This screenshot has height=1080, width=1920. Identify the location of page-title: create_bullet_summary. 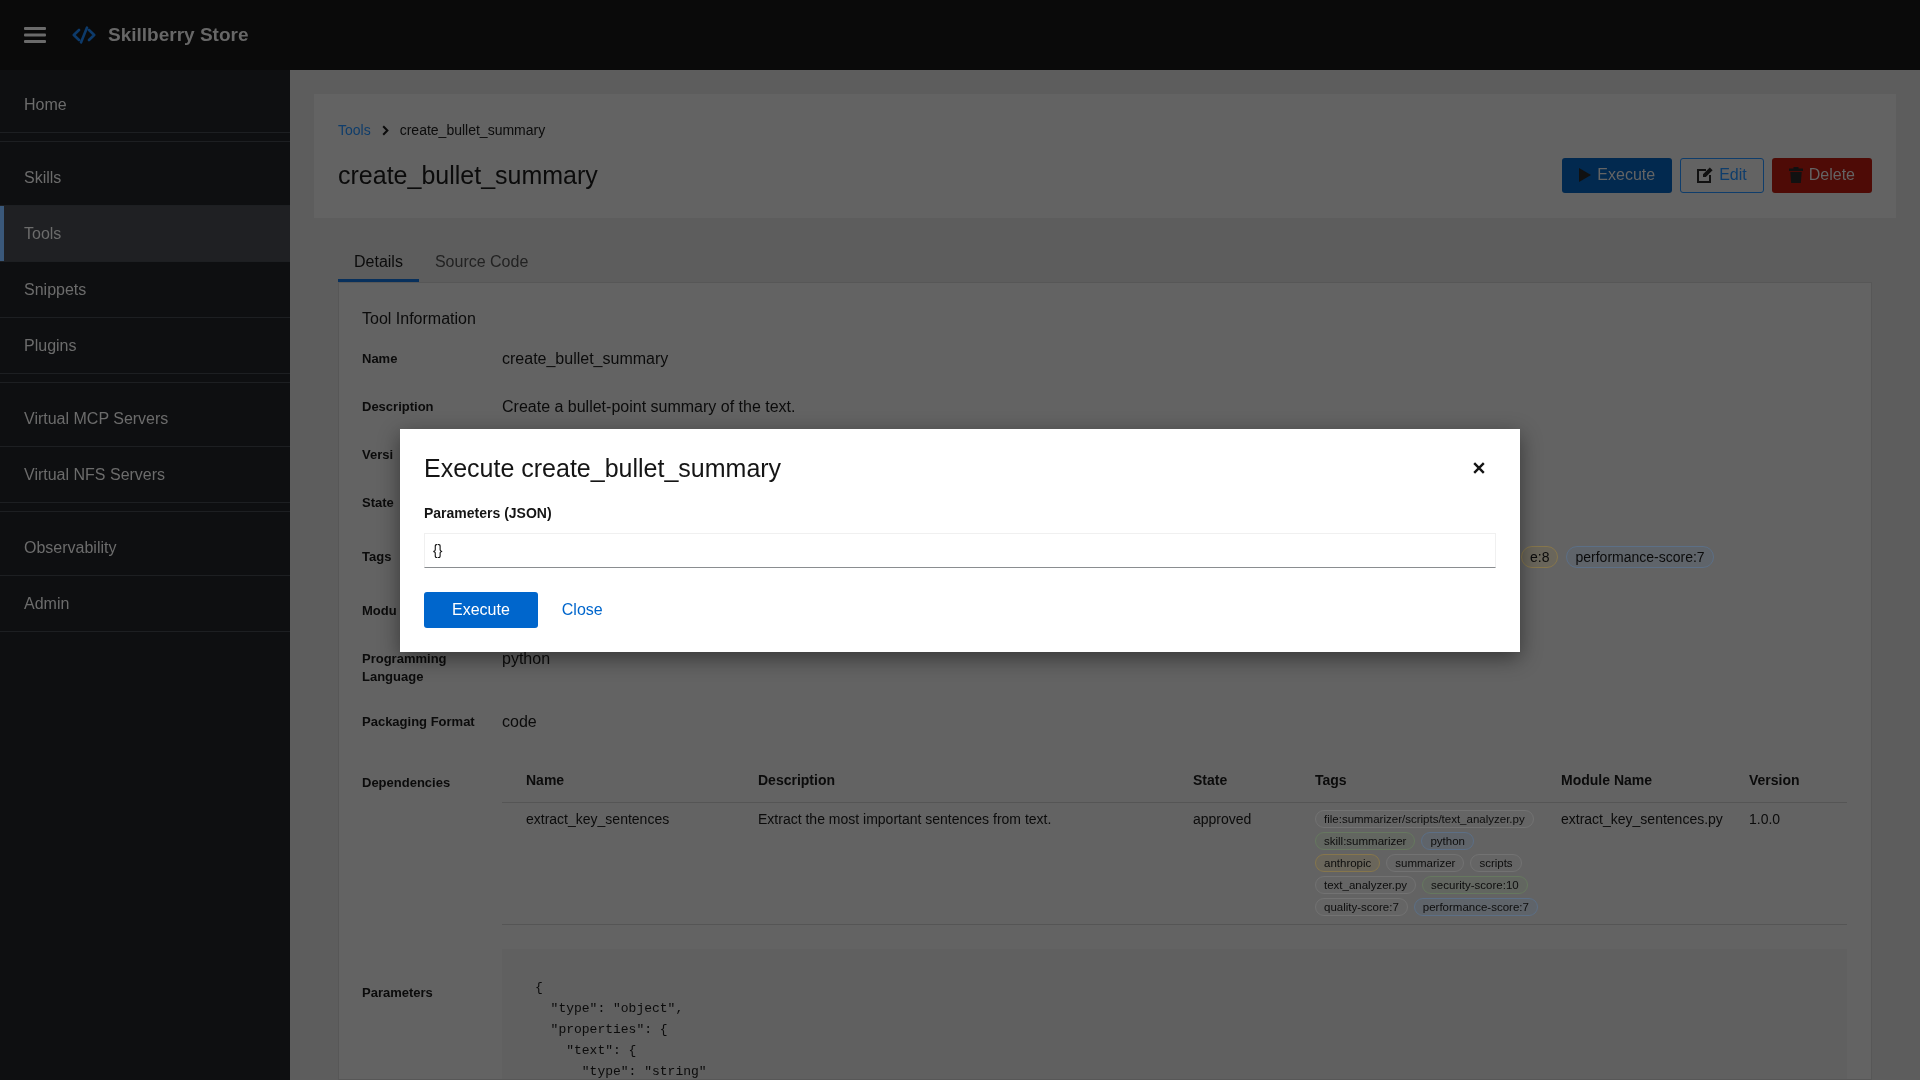
(468, 175).